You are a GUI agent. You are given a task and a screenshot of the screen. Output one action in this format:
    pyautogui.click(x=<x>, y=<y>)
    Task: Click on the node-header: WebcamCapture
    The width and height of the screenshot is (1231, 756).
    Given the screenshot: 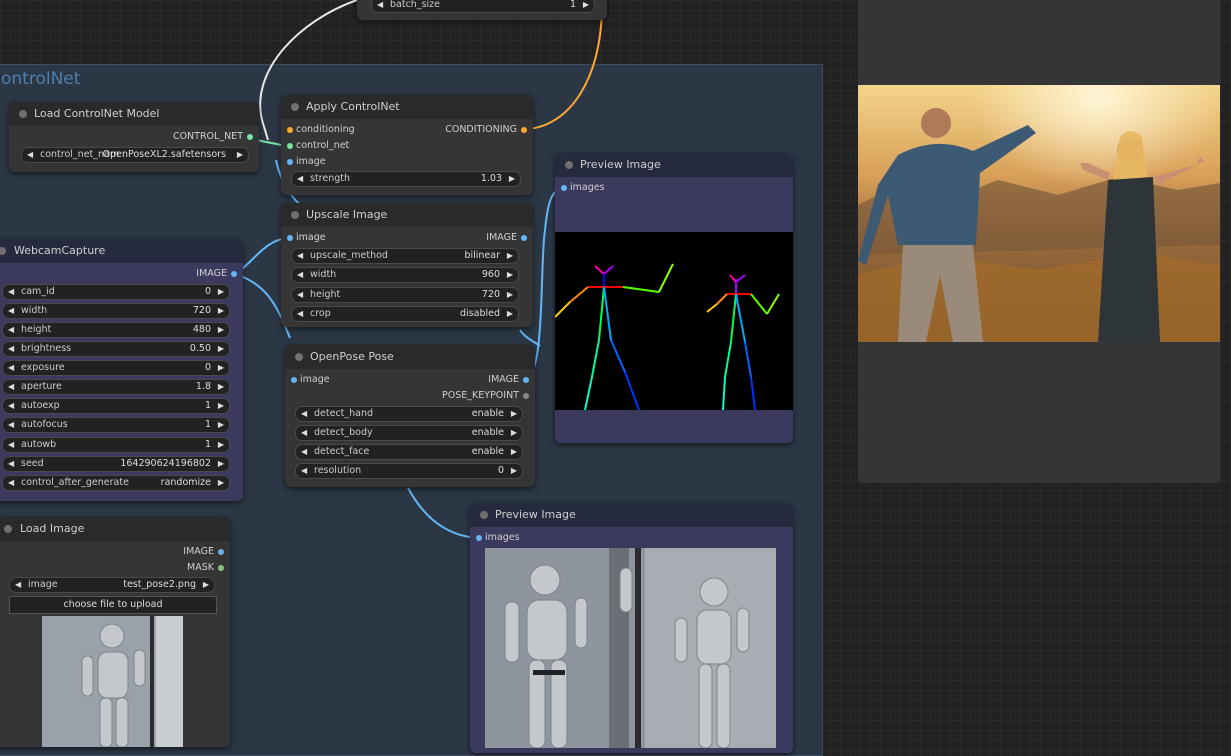 What is the action you would take?
    pyautogui.click(x=121, y=251)
    